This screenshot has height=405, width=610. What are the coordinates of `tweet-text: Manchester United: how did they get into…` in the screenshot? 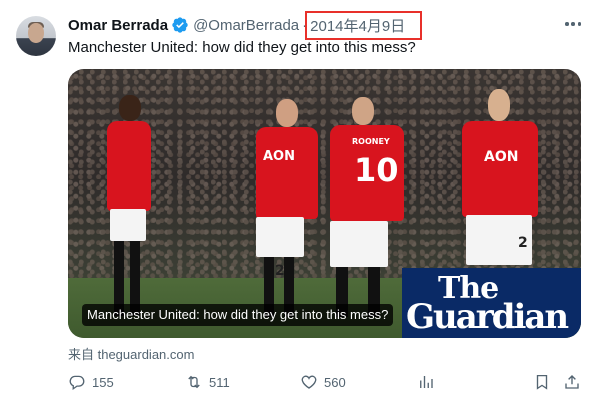 It's located at (242, 47).